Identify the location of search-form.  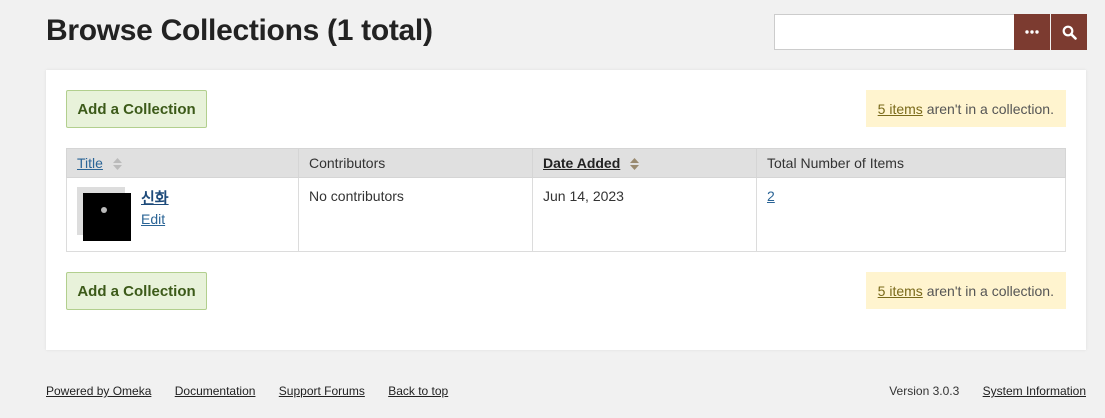
(930, 32).